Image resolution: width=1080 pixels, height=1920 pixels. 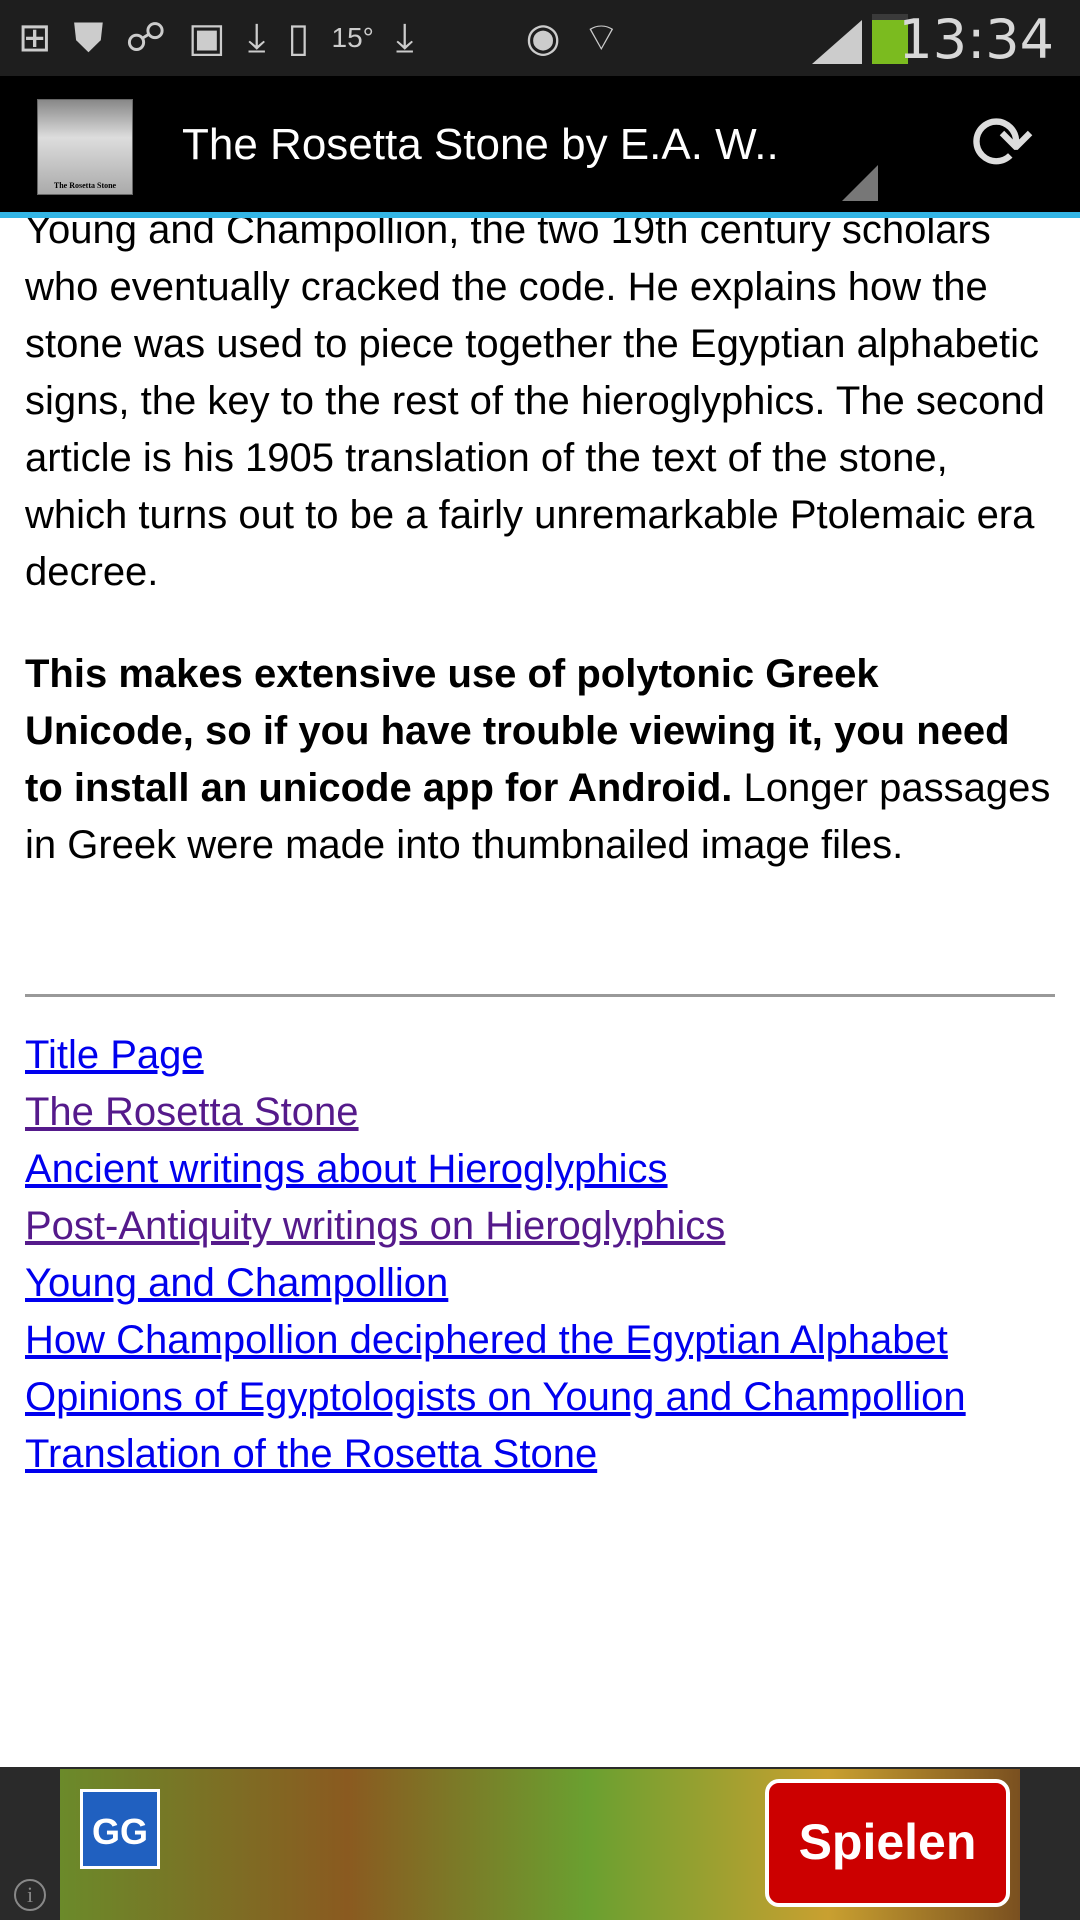 What do you see at coordinates (887, 1843) in the screenshot?
I see `ad-play-button: Spielen` at bounding box center [887, 1843].